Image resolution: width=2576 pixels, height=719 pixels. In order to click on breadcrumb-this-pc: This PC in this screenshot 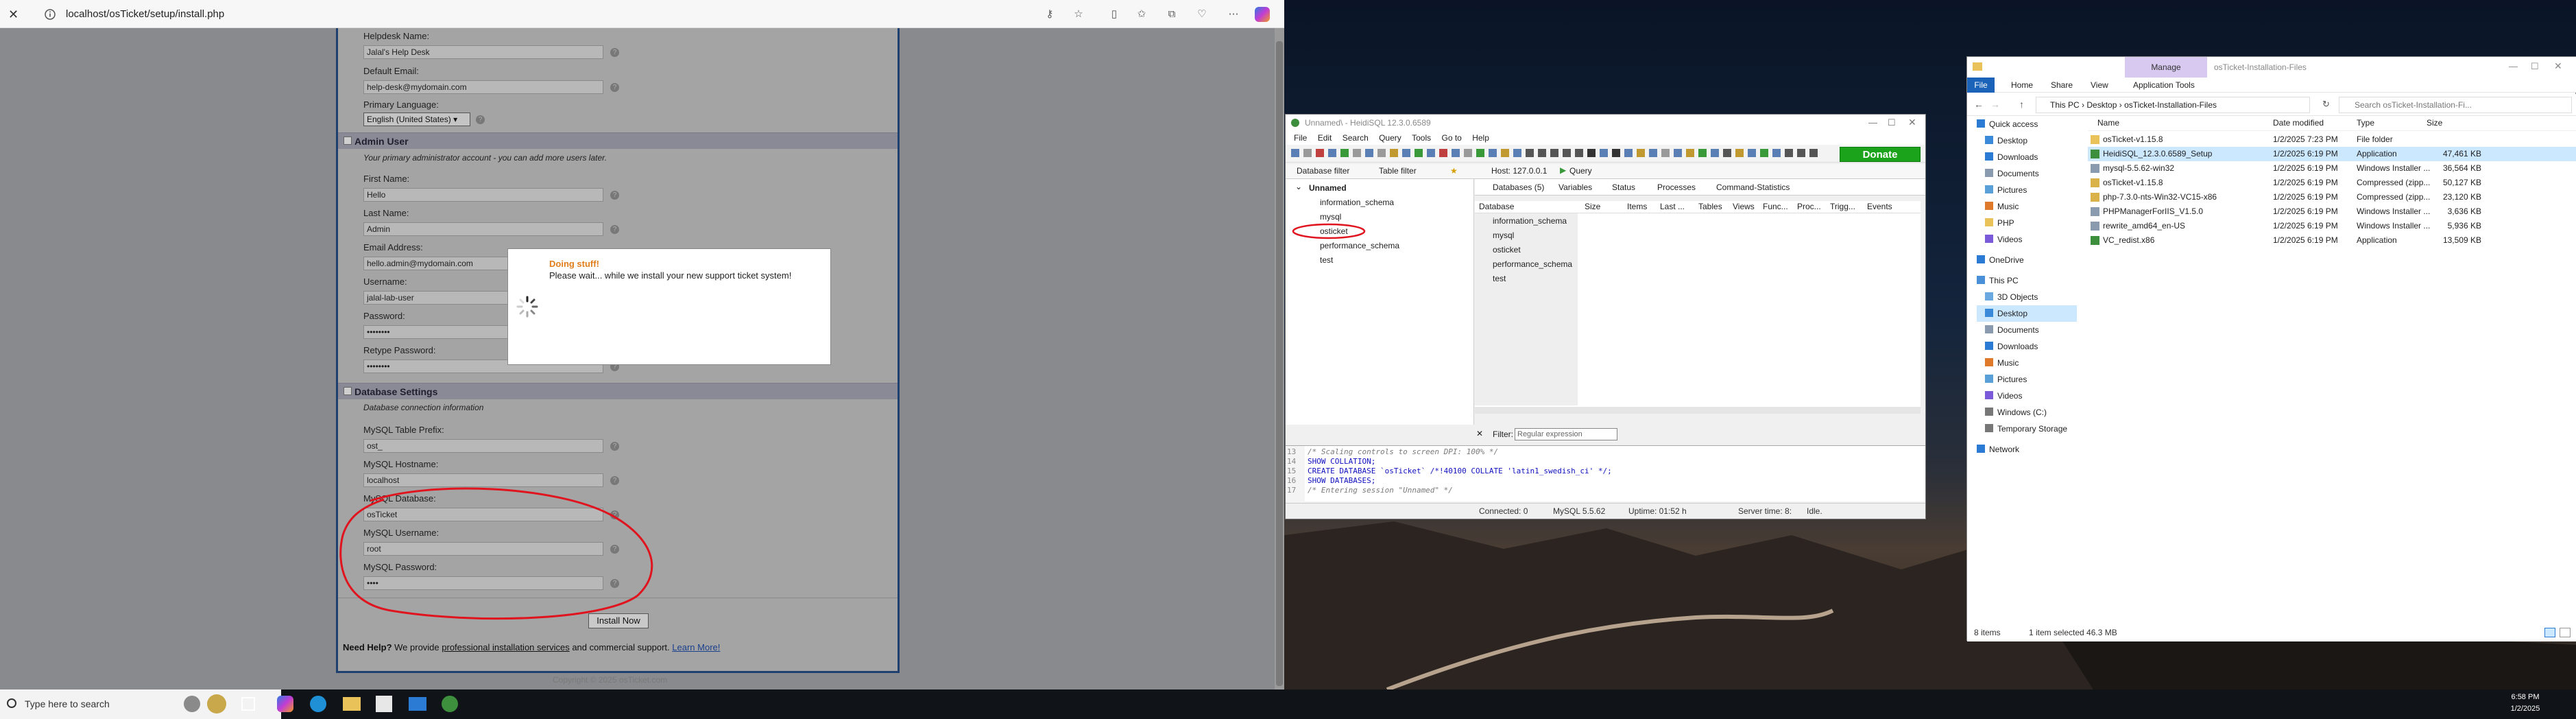, I will do `click(2065, 105)`.